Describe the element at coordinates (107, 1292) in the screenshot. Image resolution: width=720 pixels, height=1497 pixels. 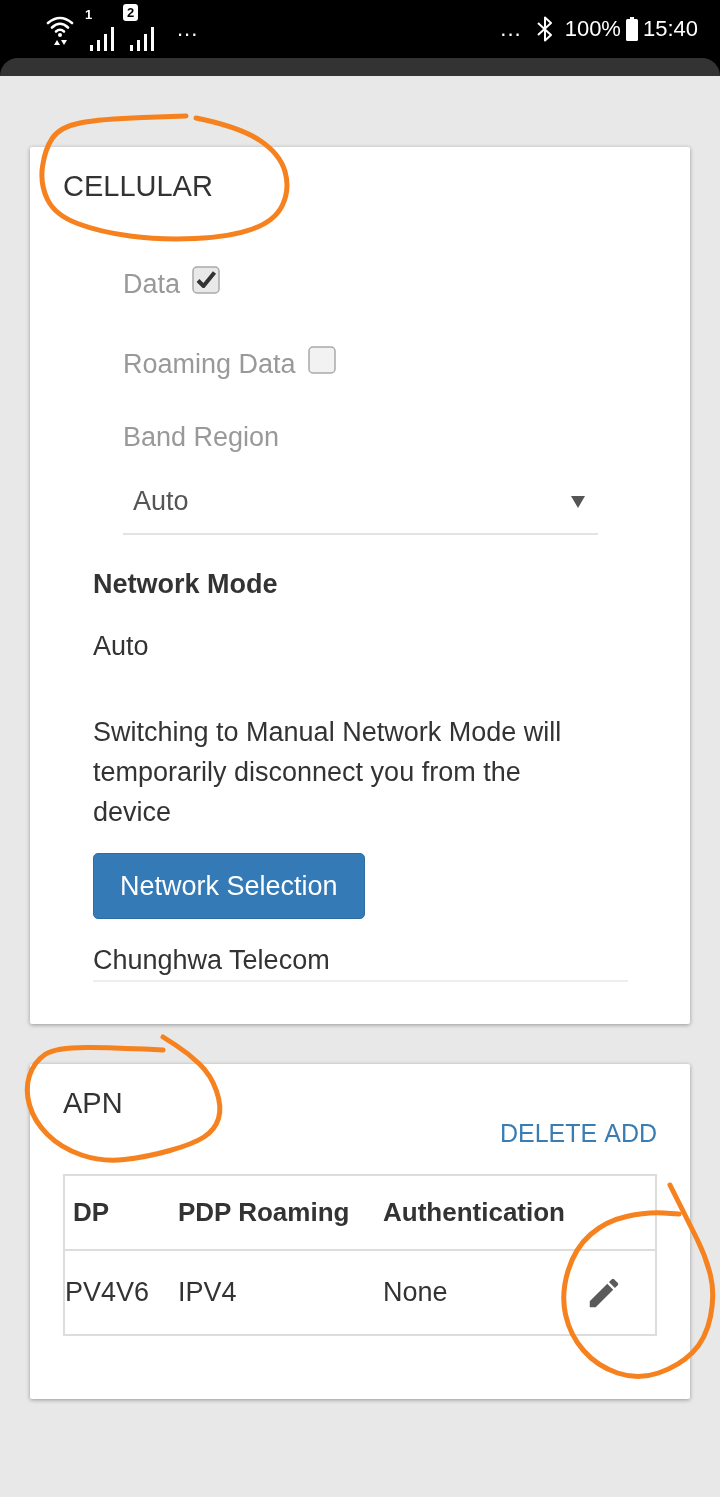
I see `table-cell: PV4V6` at that location.